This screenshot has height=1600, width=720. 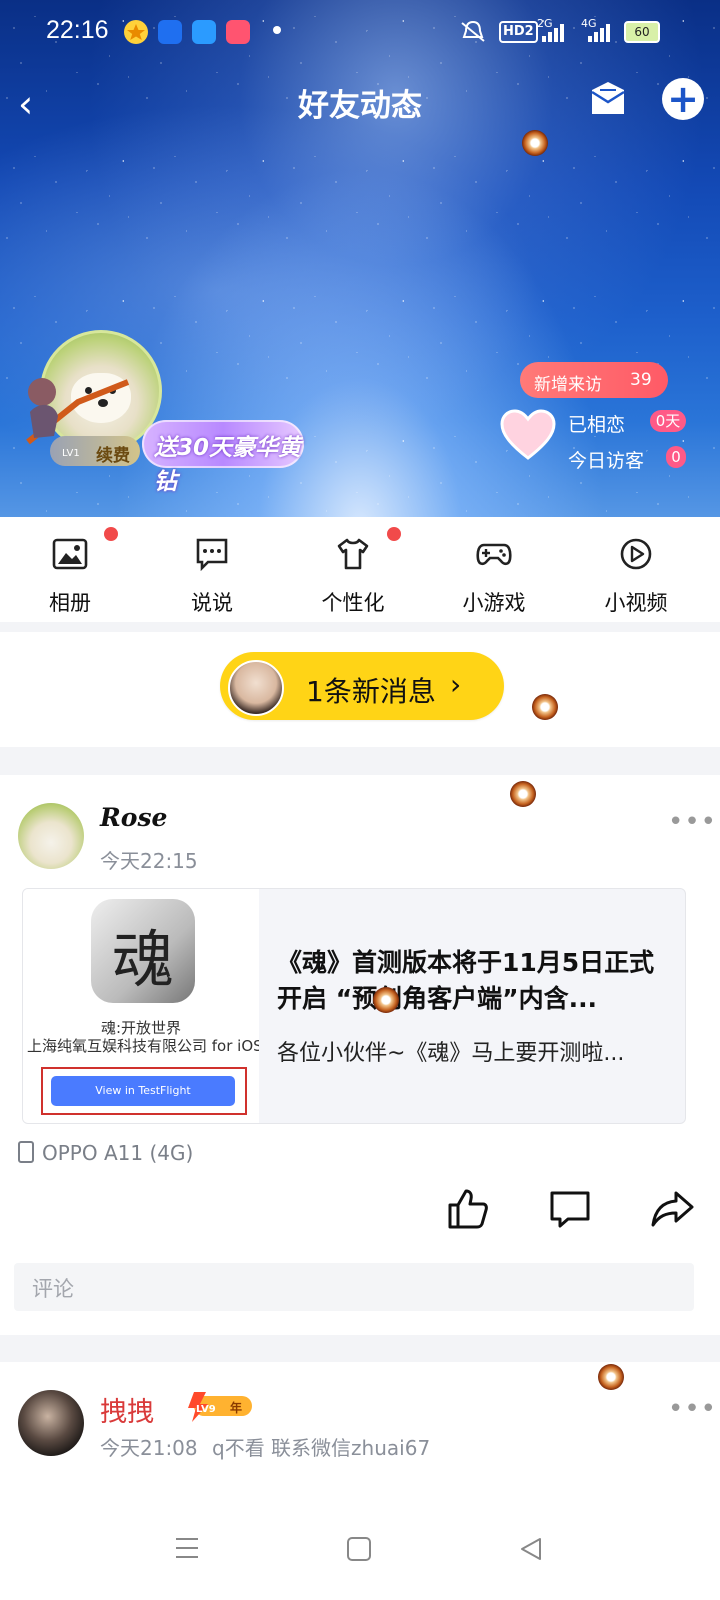 I want to click on phone-icon, so click(x=26, y=1152).